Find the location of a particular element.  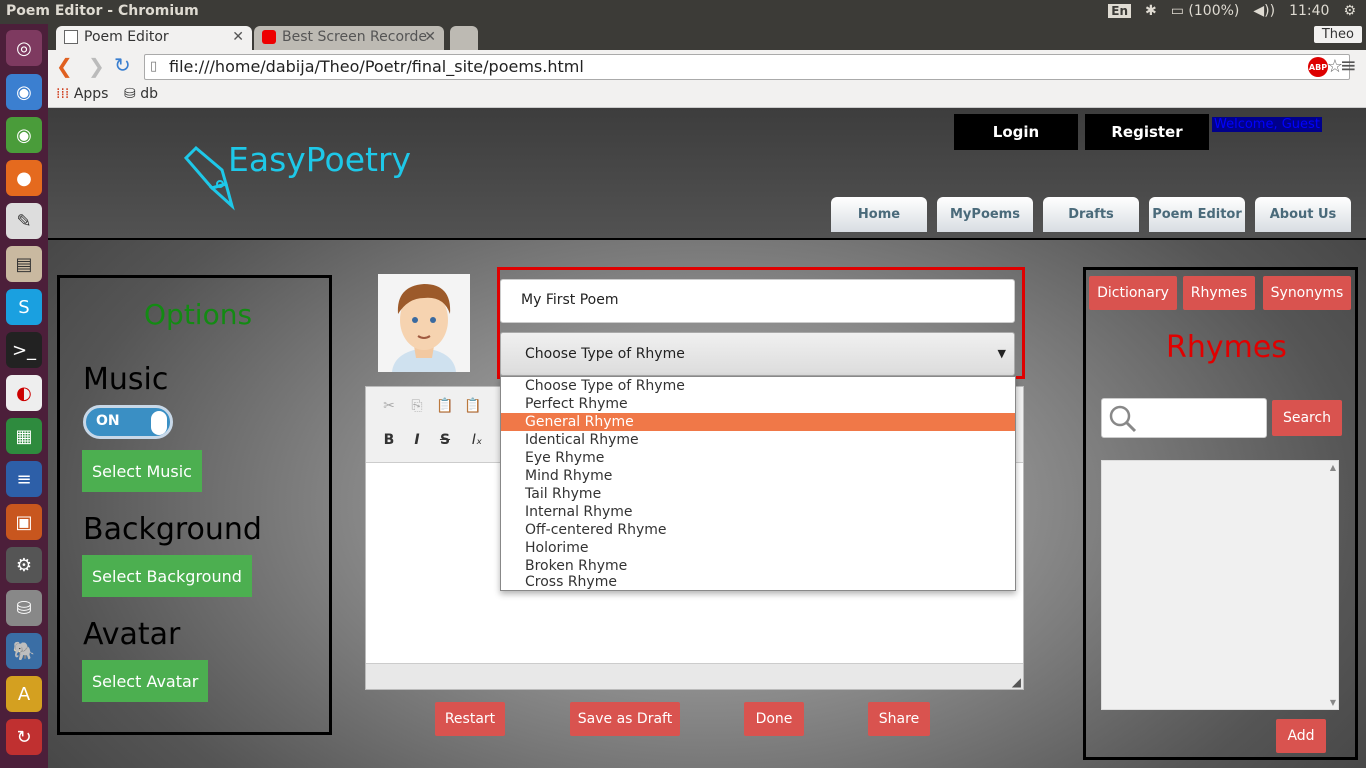

done-button: Done is located at coordinates (774, 719).